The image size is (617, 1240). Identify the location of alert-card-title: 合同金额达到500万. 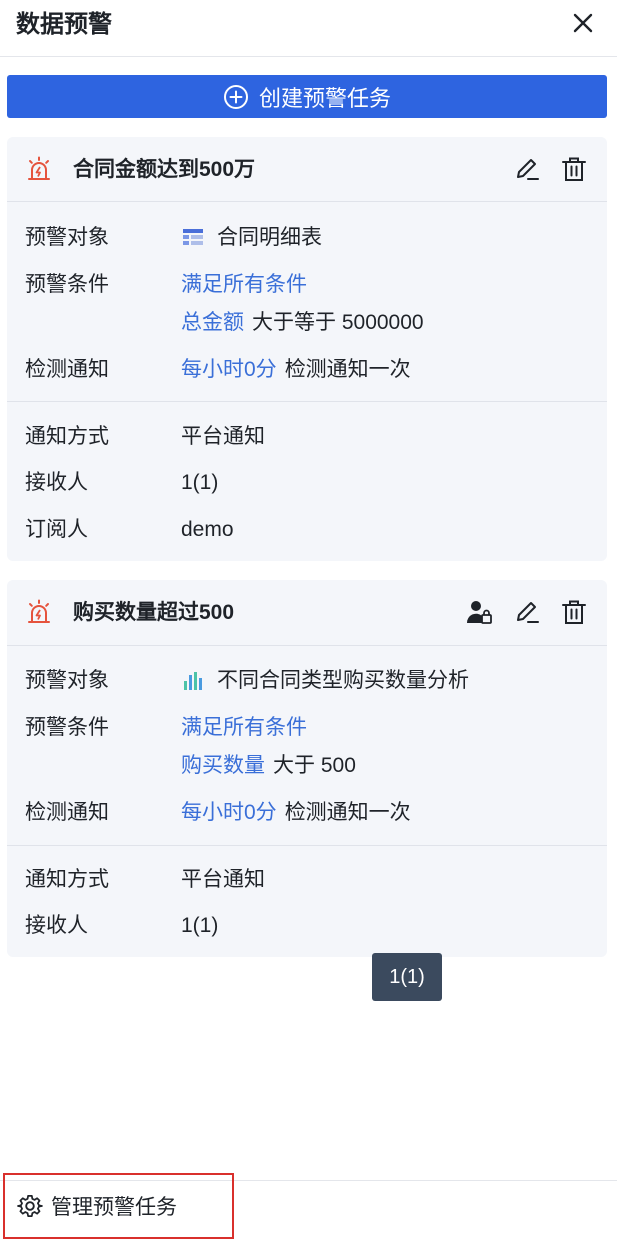
(164, 169).